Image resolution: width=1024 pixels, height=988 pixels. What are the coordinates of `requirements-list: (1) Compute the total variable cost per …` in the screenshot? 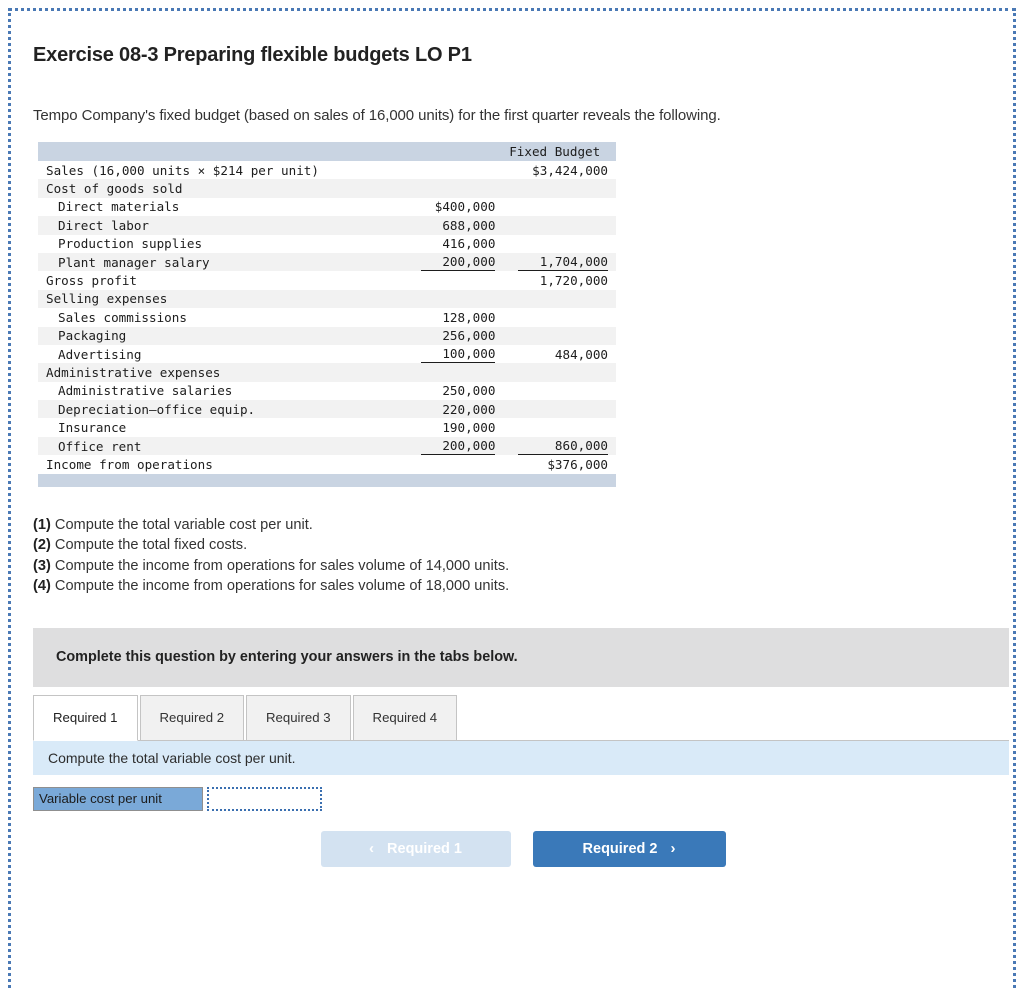 It's located at (519, 556).